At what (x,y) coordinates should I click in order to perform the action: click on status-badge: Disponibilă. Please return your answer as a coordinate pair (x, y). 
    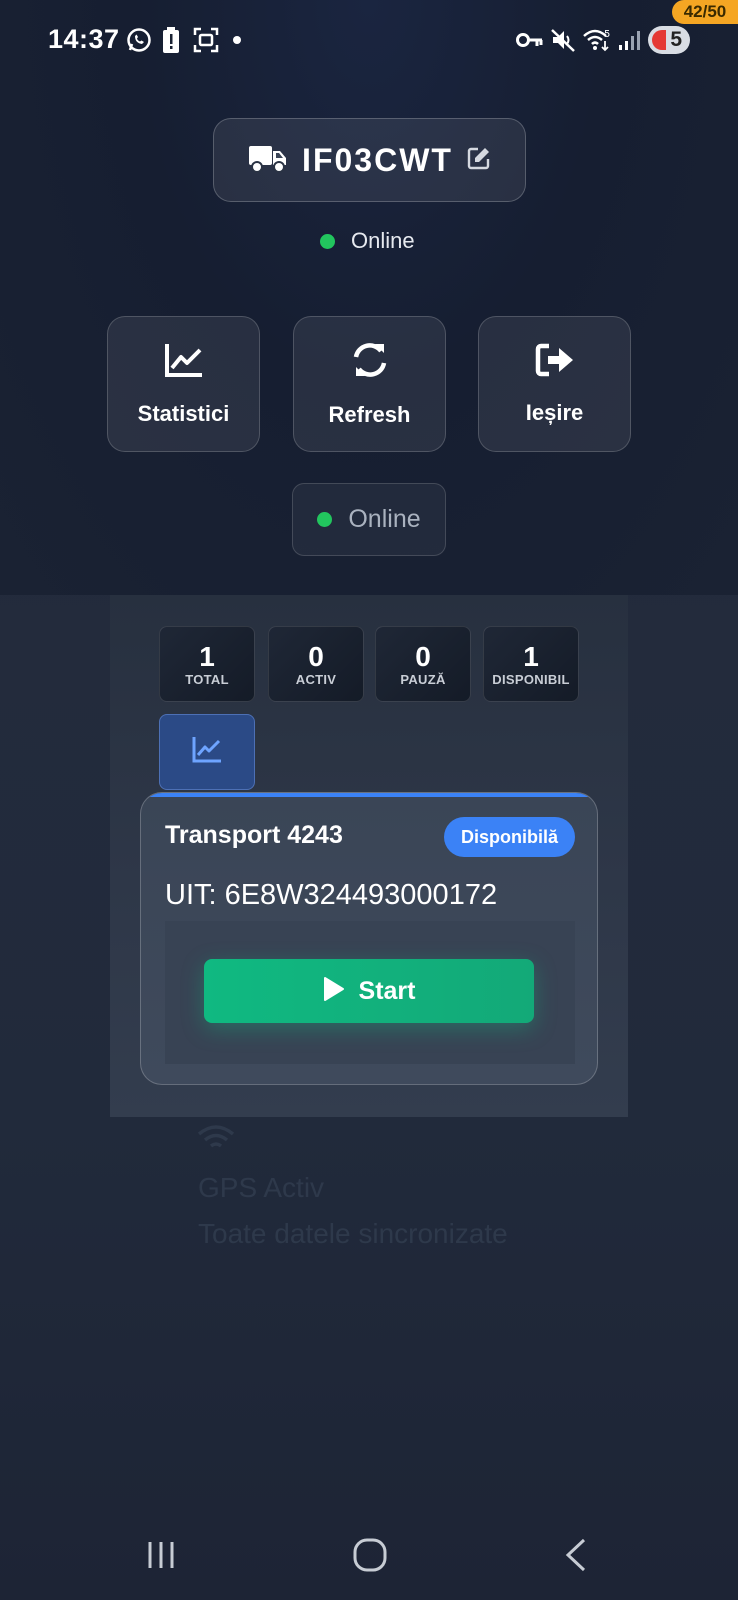
    Looking at the image, I should click on (509, 837).